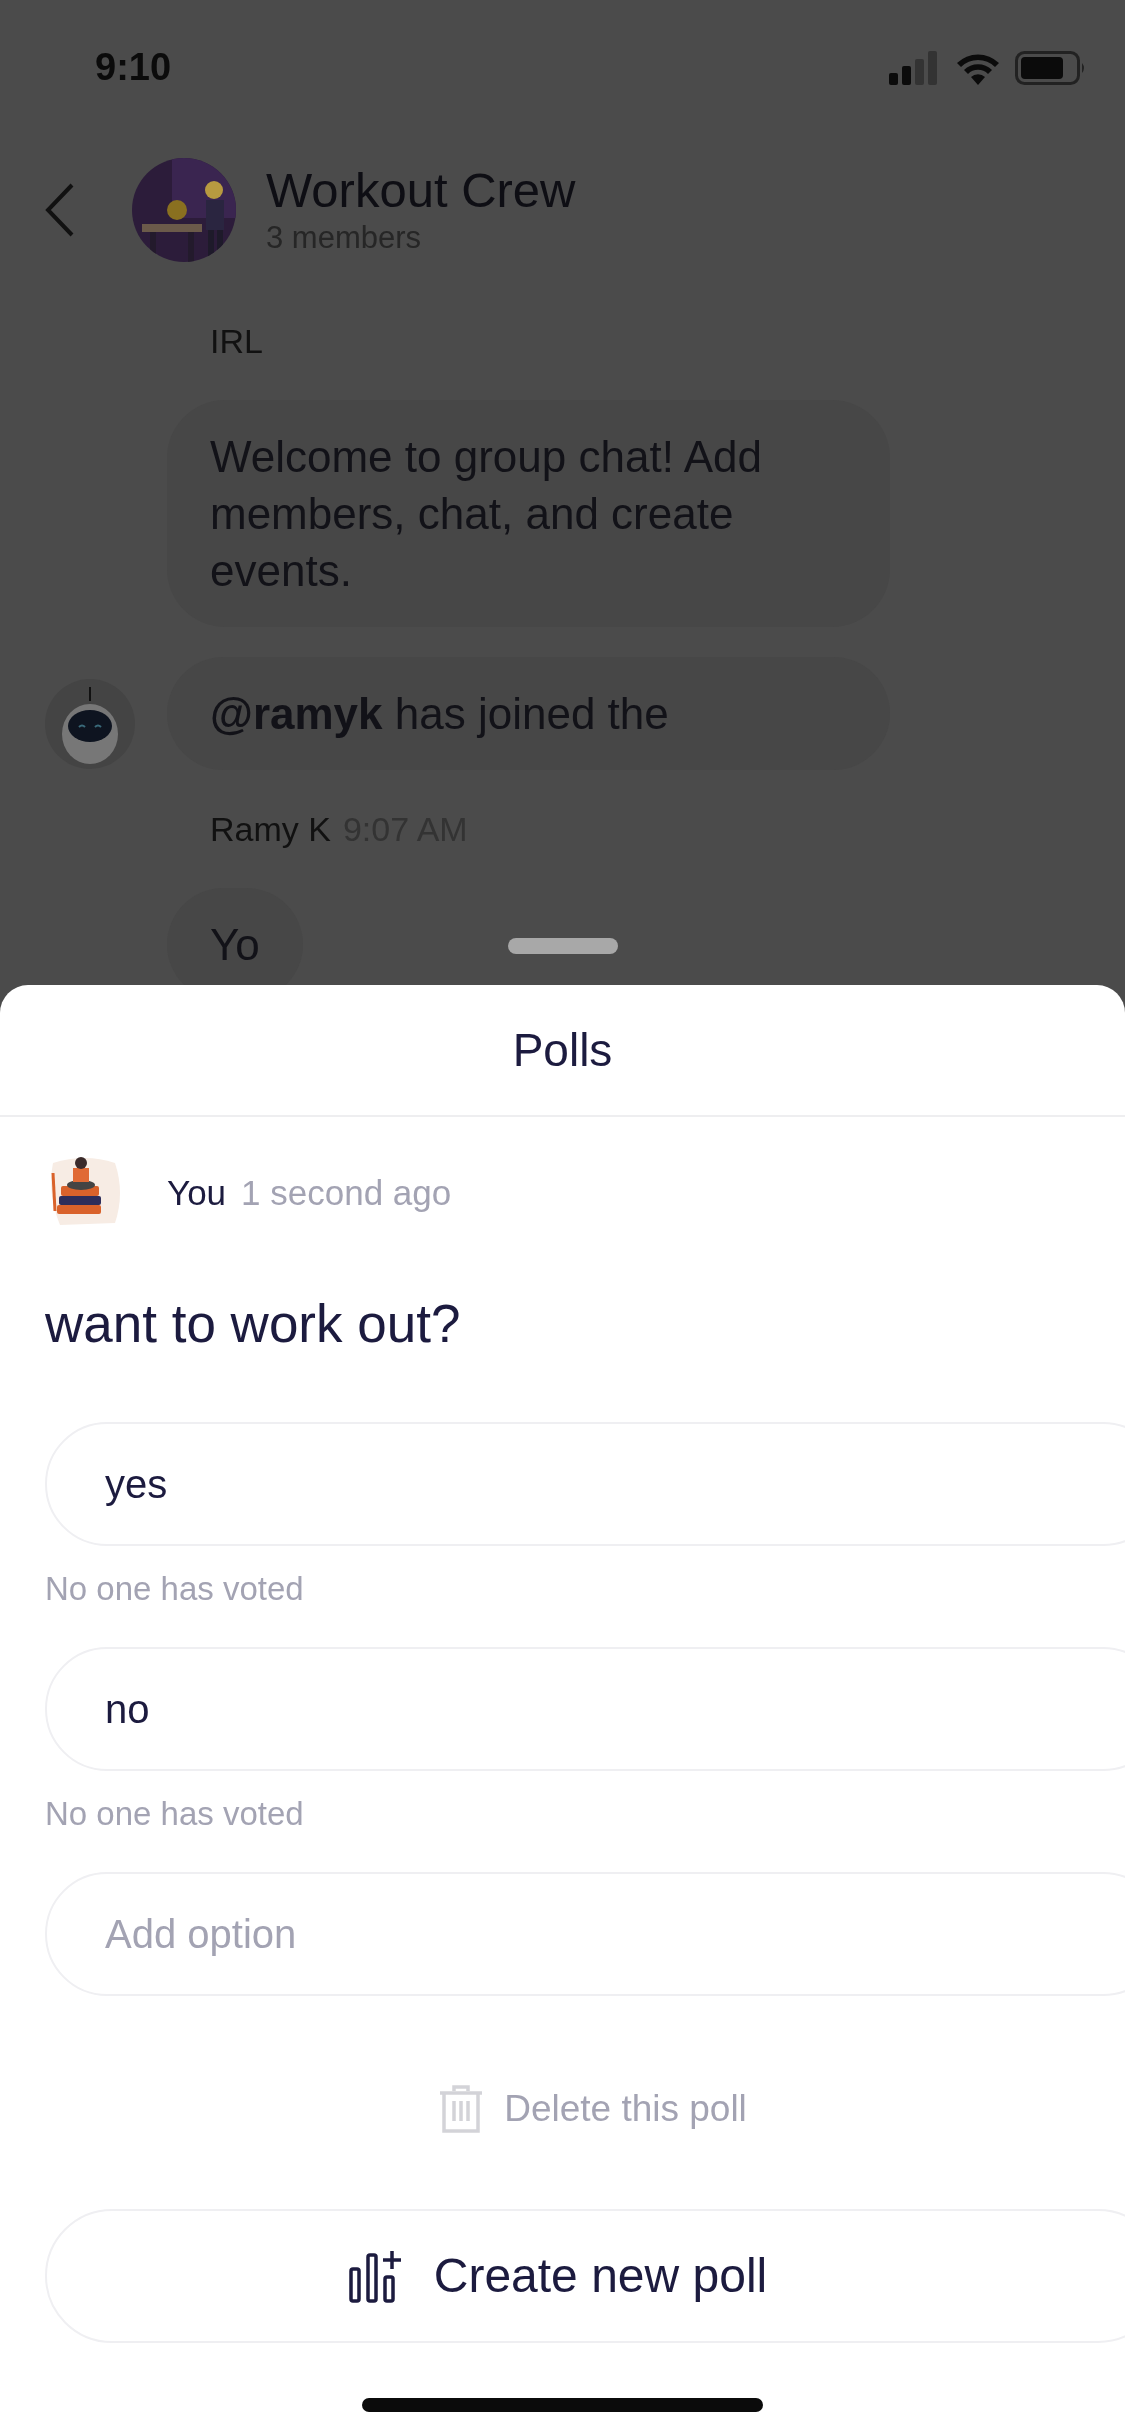  Describe the element at coordinates (562, 1051) in the screenshot. I see `sheet-title: Polls` at that location.